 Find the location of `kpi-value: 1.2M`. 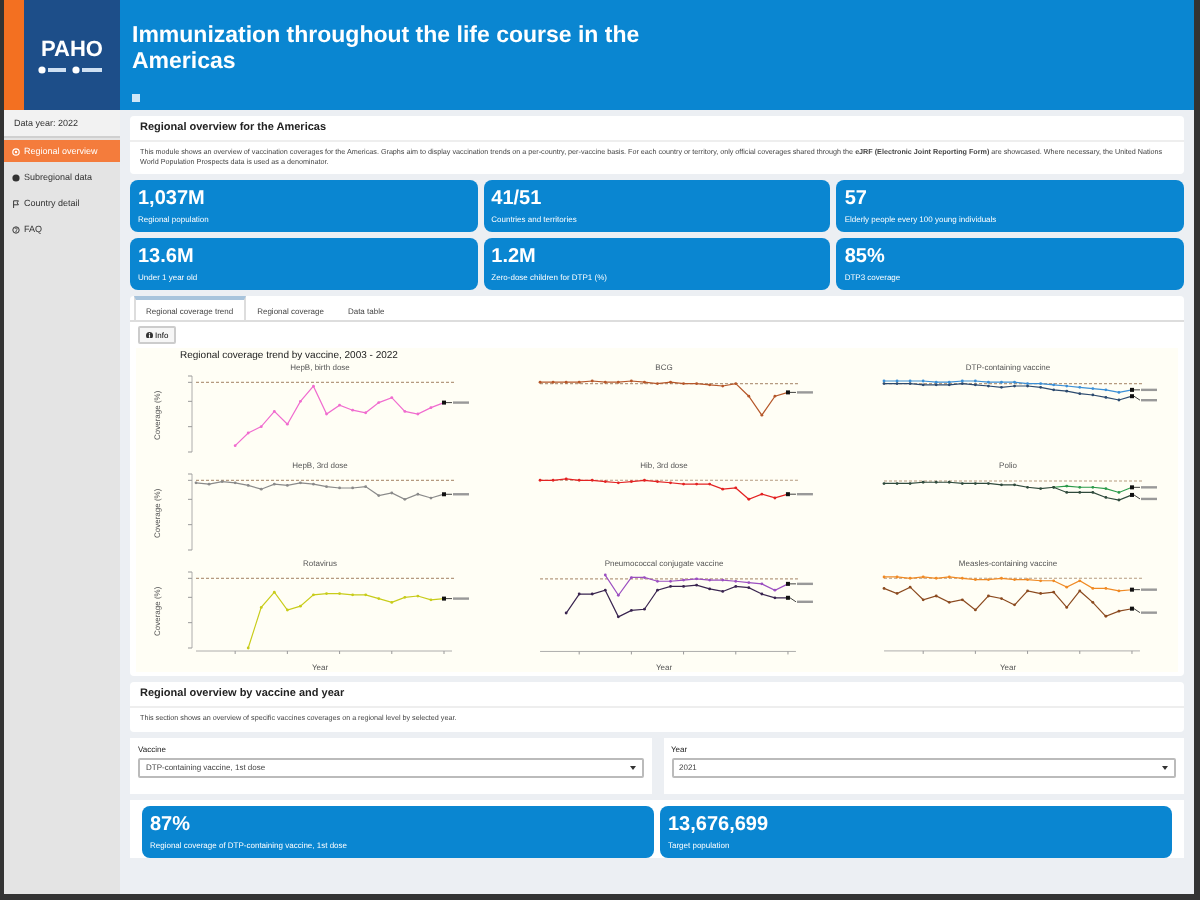

kpi-value: 1.2M is located at coordinates (513, 257).